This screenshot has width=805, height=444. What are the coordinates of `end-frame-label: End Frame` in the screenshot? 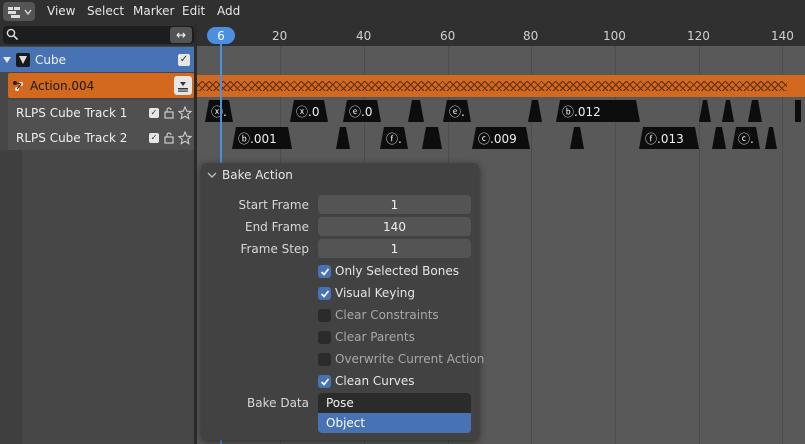 It's located at (276, 227).